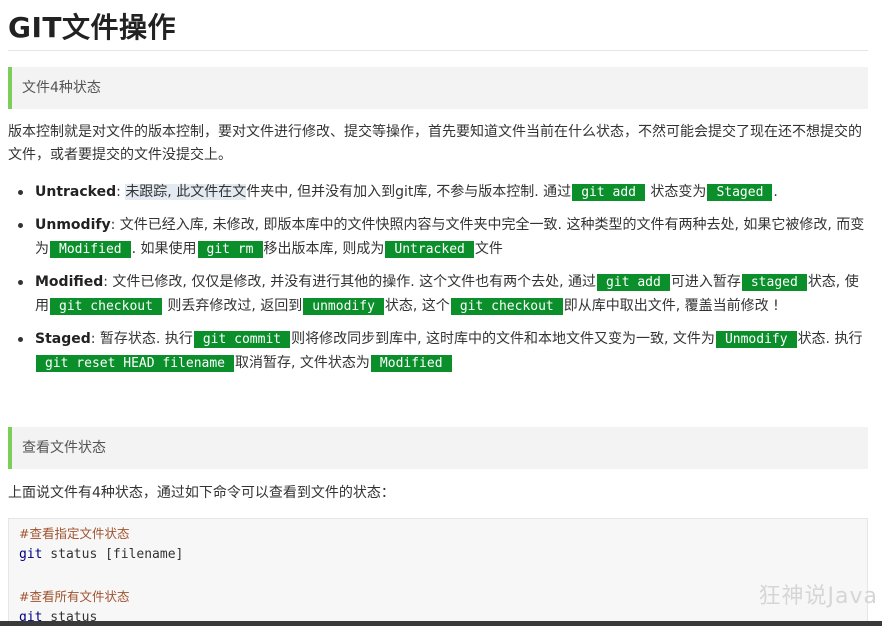 This screenshot has width=882, height=626. Describe the element at coordinates (438, 88) in the screenshot. I see `section-heading-file-states: 文件4种状态` at that location.